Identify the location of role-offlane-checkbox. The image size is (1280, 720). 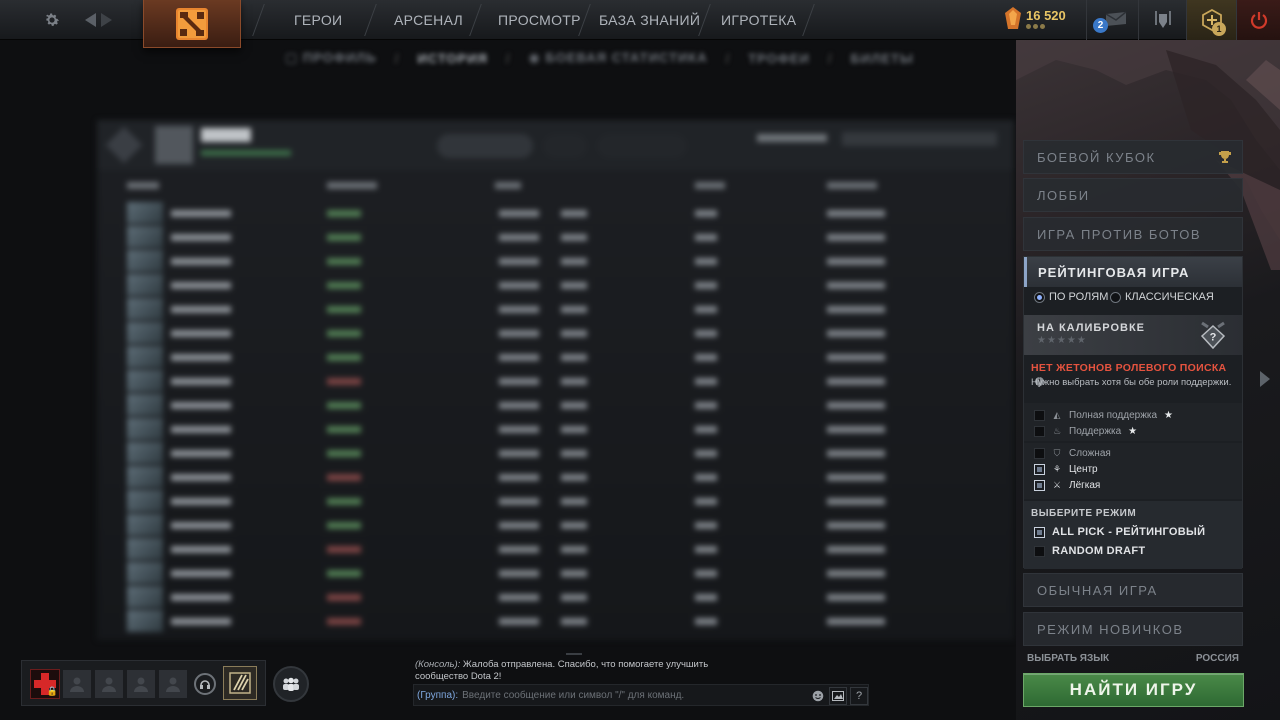
(1039, 453).